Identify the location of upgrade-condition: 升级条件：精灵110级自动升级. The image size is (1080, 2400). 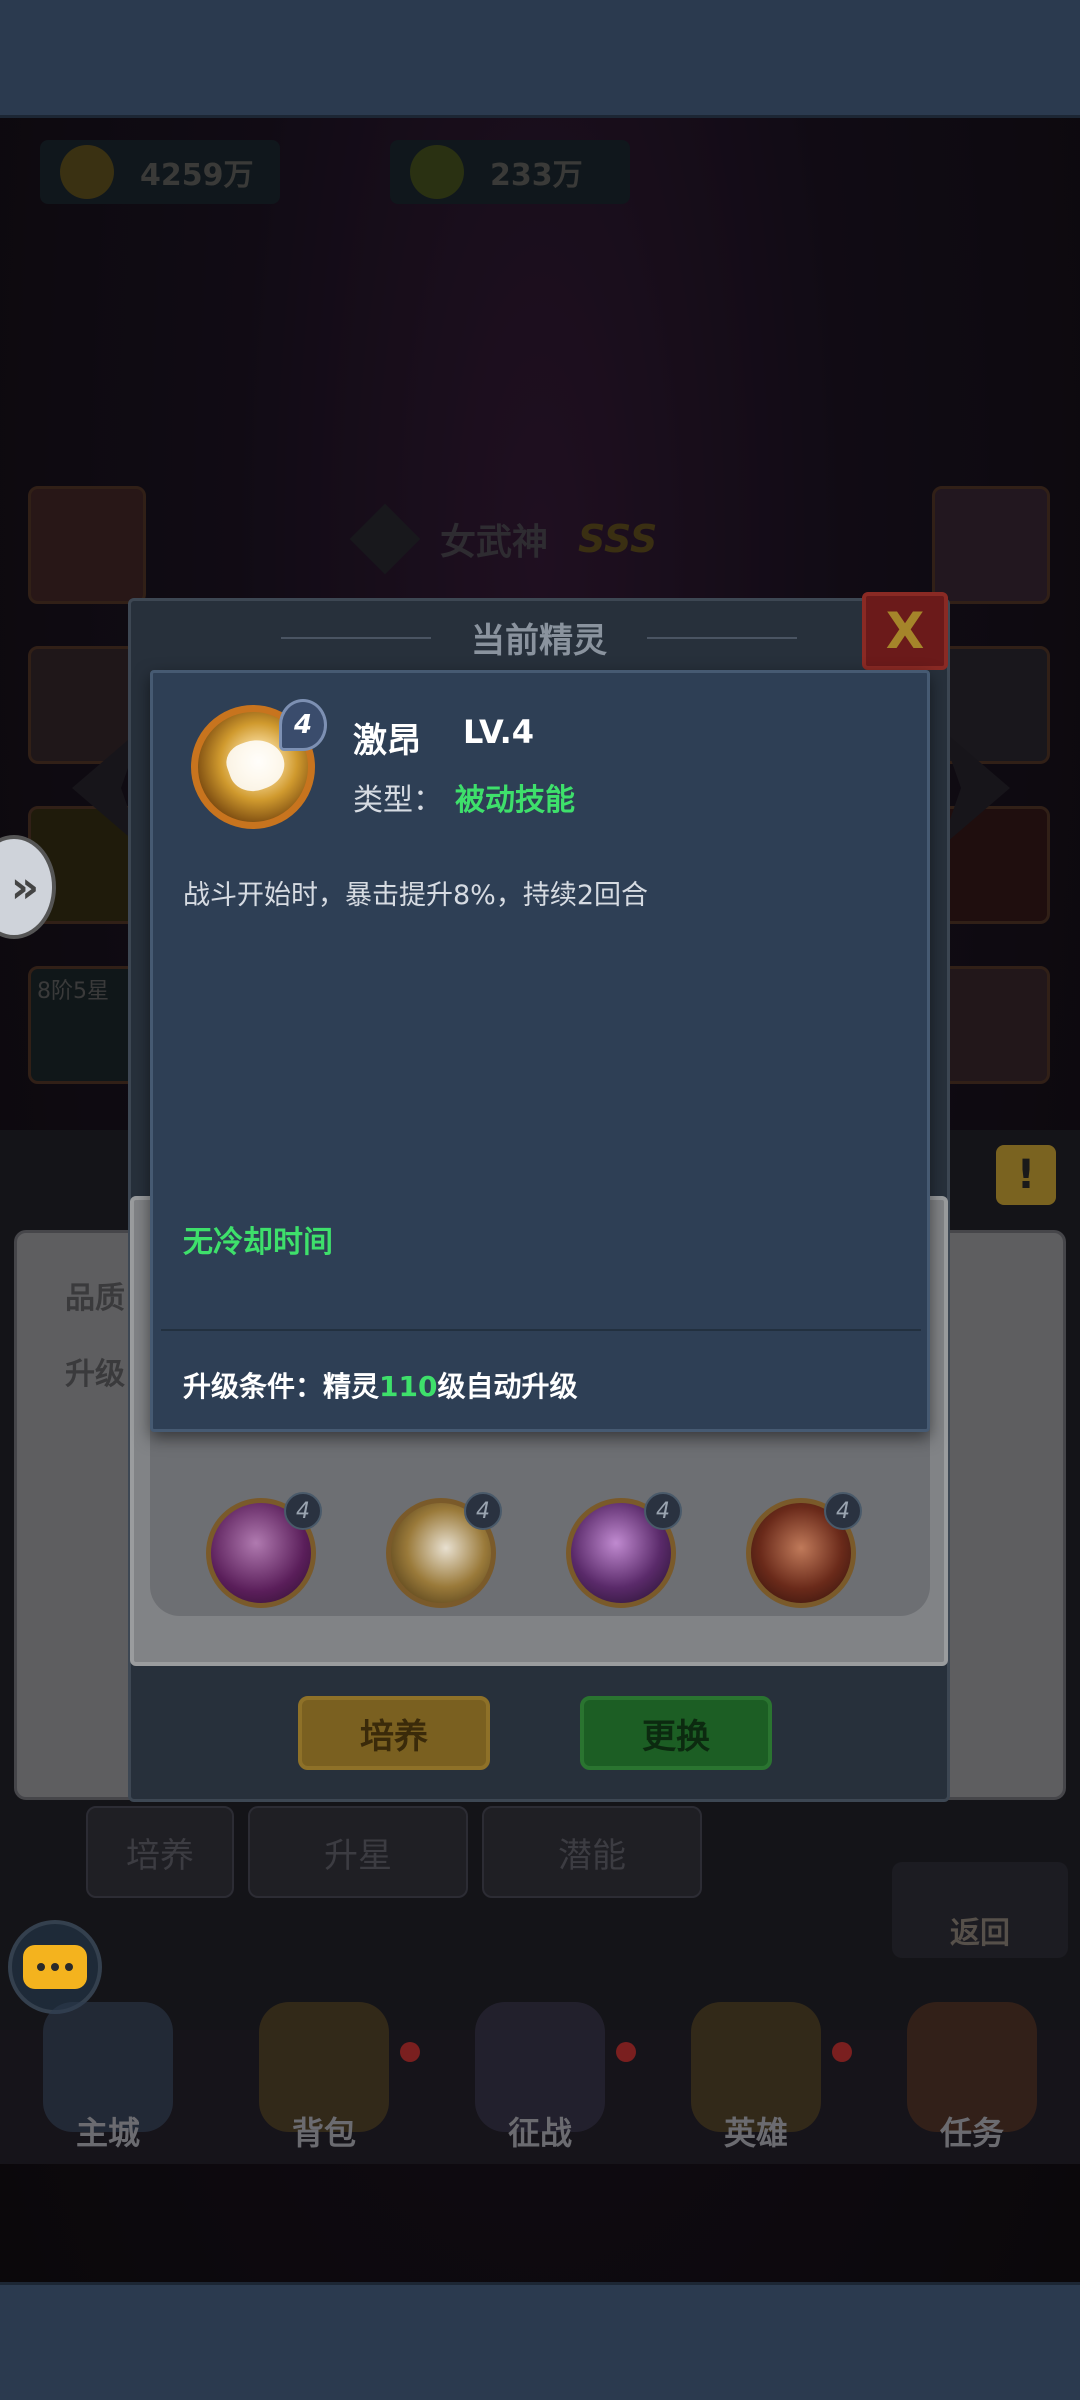
(380, 1385).